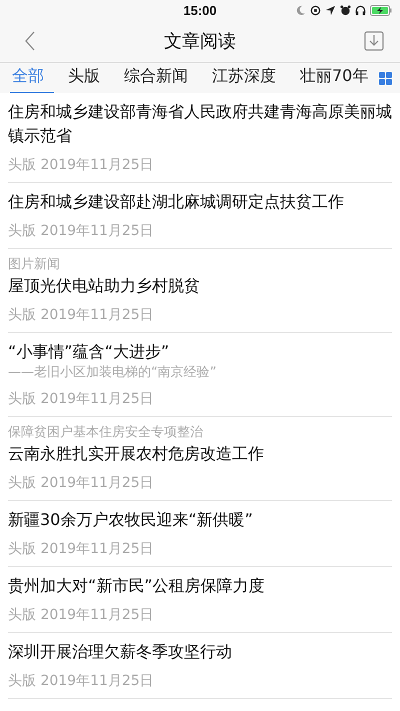  I want to click on category-tab: 壮丽70年, so click(333, 78).